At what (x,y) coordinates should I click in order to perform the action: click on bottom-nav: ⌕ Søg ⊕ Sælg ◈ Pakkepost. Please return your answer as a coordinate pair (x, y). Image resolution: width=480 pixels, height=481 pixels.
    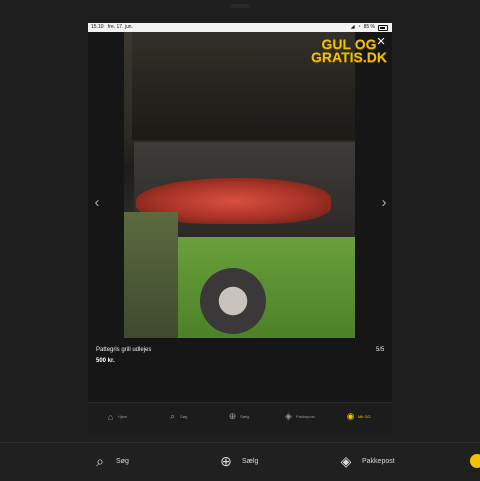
    Looking at the image, I should click on (240, 461).